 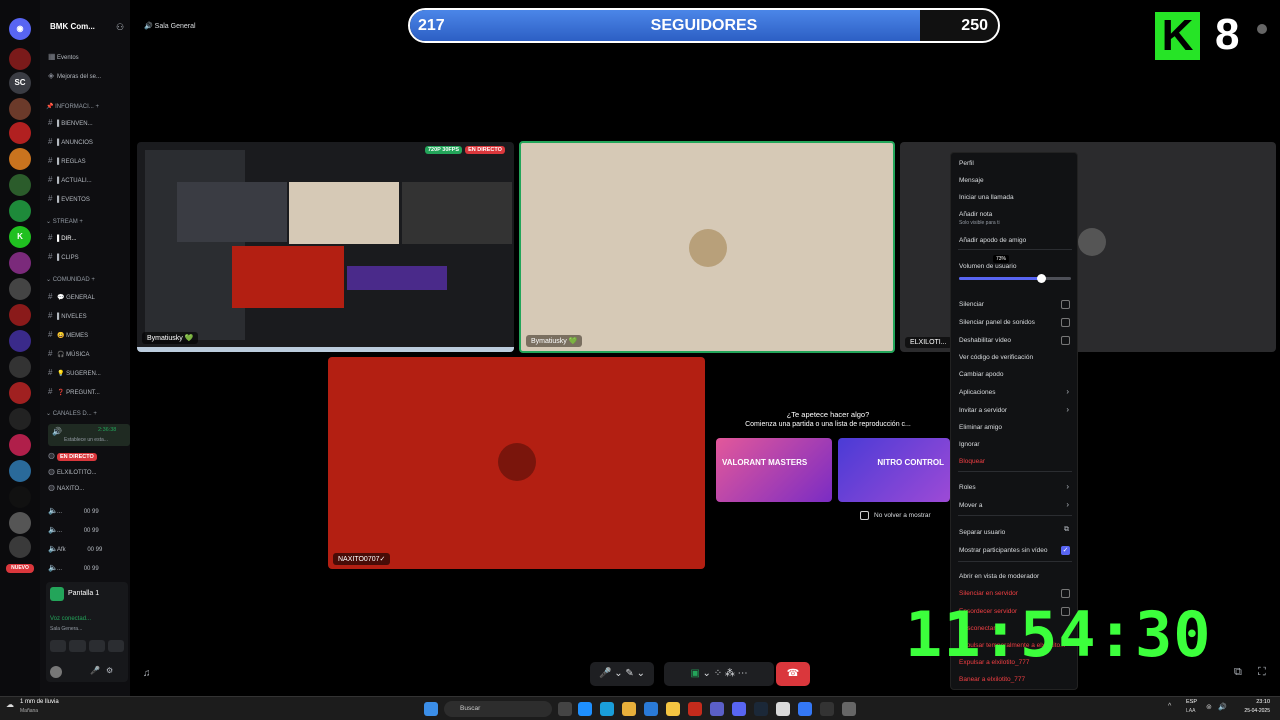 I want to click on share-button, so click(x=77, y=646).